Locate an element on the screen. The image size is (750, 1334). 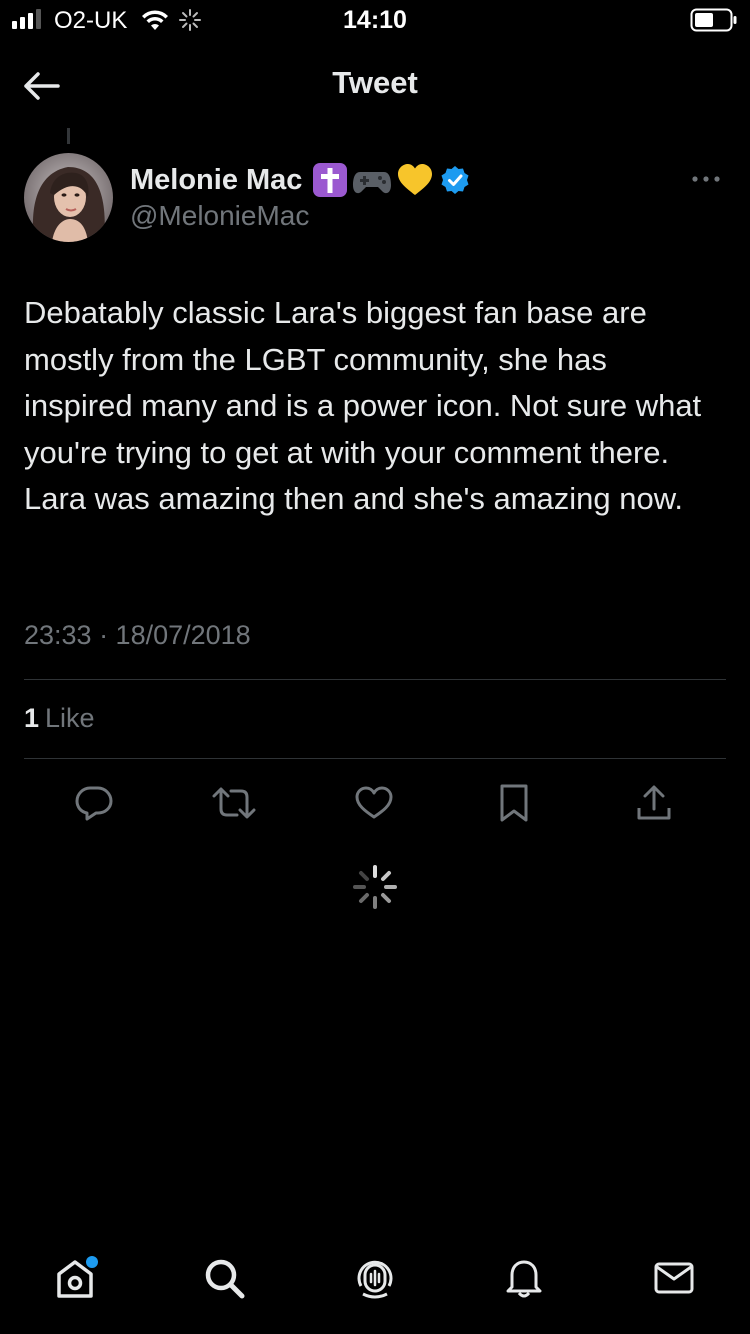
thread-line is located at coordinates (68, 136).